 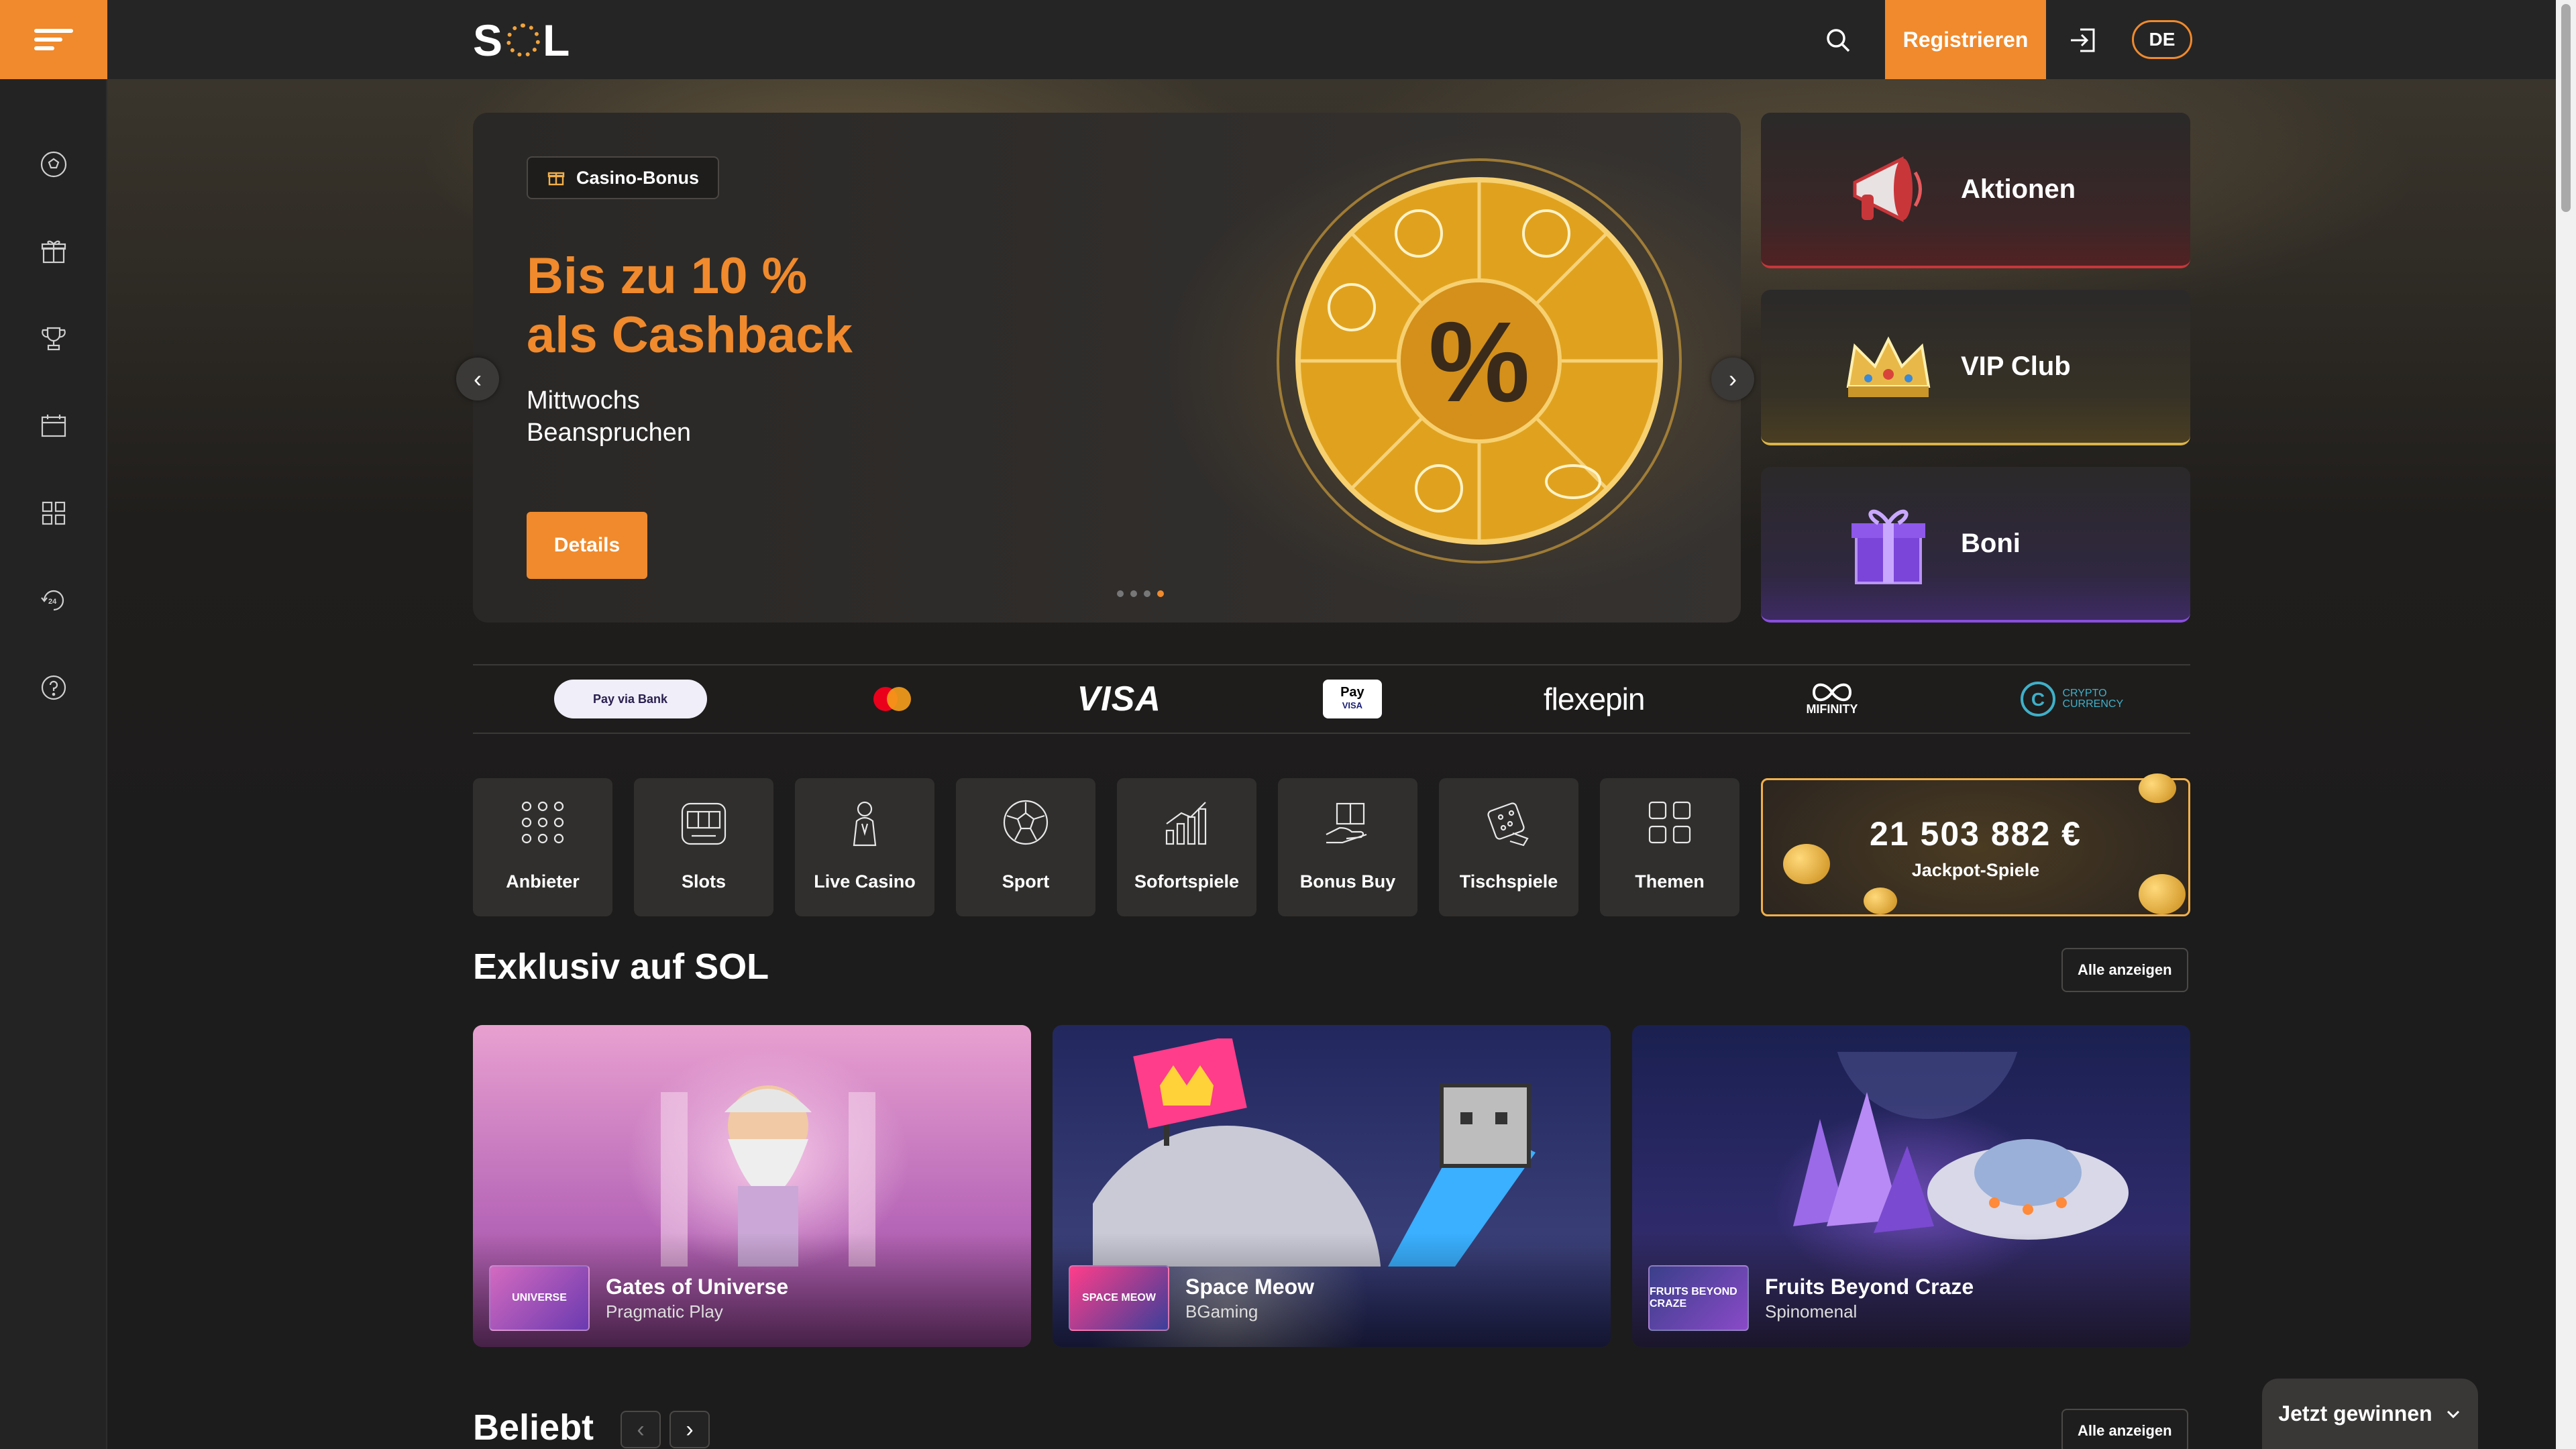 I want to click on hero-subtitle-line2: Beanspruchen, so click(x=609, y=433).